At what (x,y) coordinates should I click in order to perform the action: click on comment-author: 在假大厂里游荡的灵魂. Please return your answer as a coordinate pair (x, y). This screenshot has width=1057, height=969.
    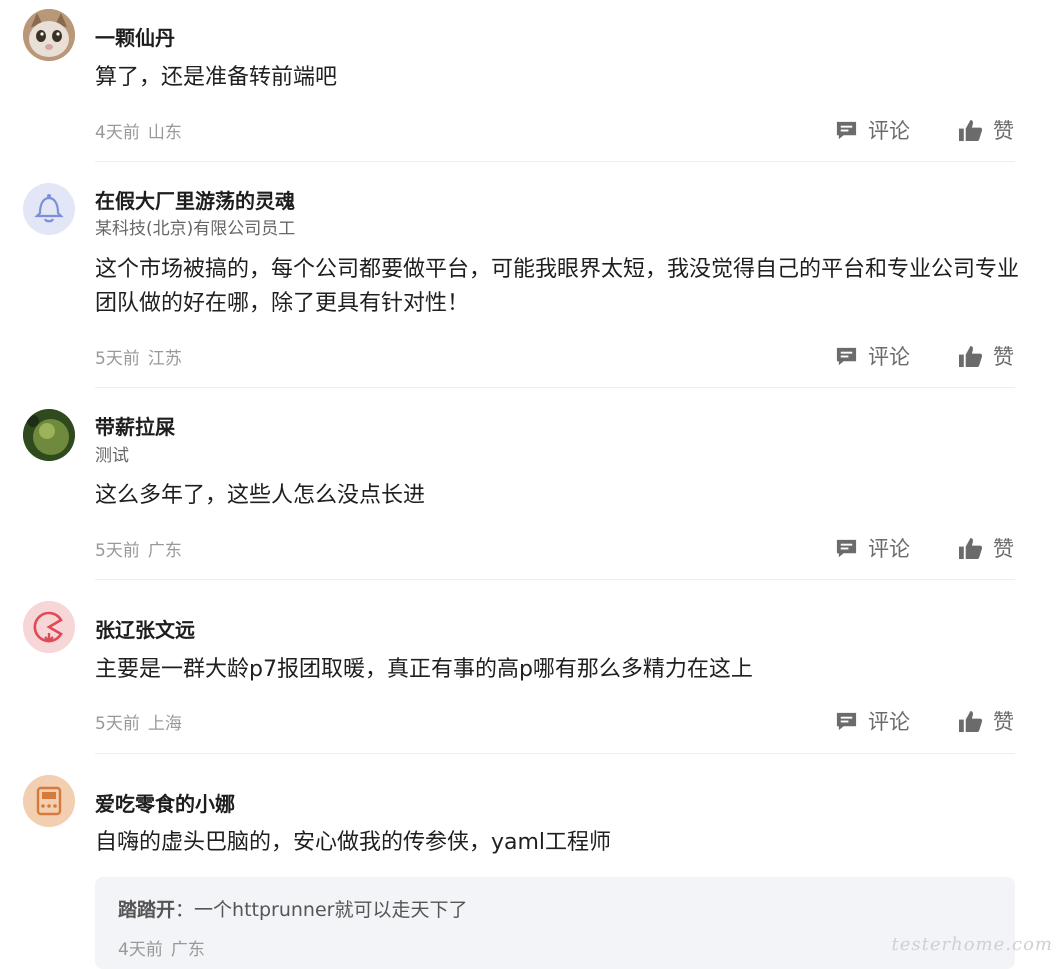
    Looking at the image, I should click on (195, 199).